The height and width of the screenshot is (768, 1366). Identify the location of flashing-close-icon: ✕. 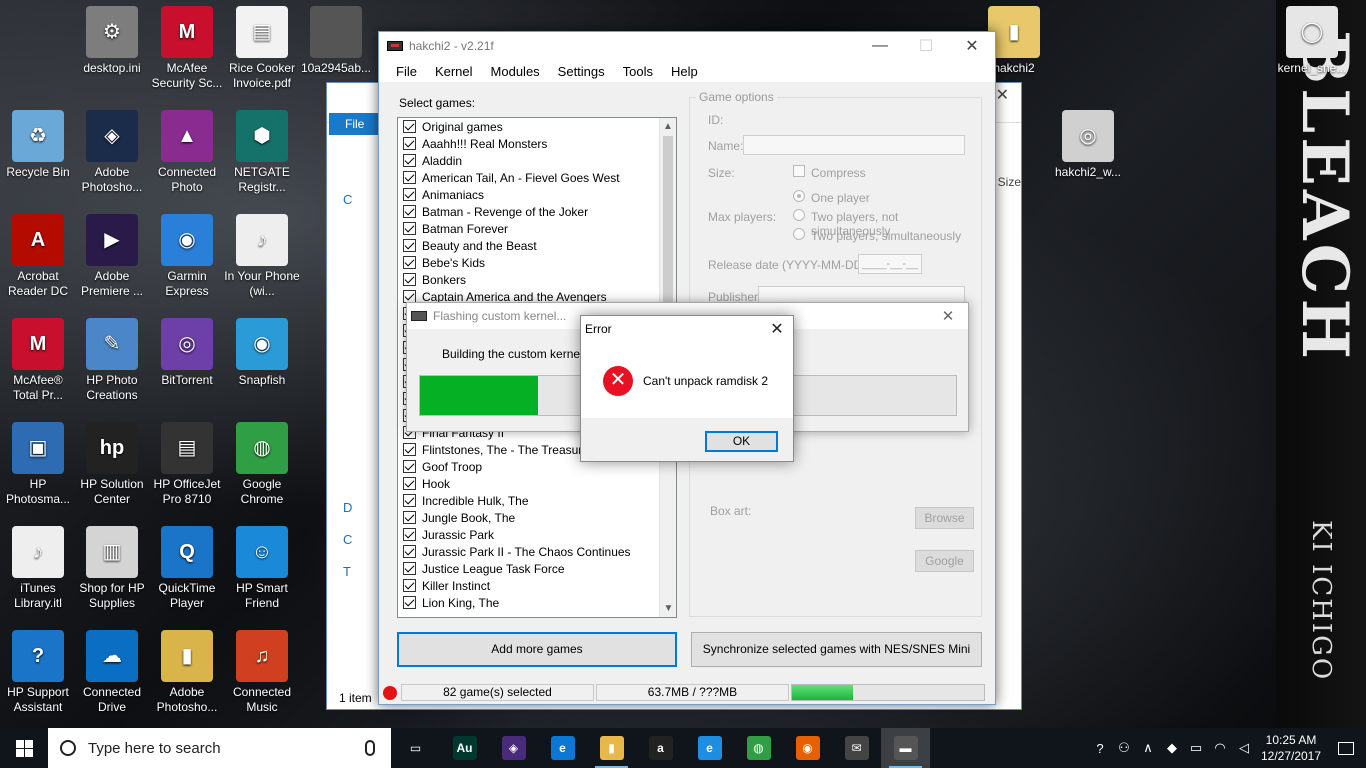
(948, 316).